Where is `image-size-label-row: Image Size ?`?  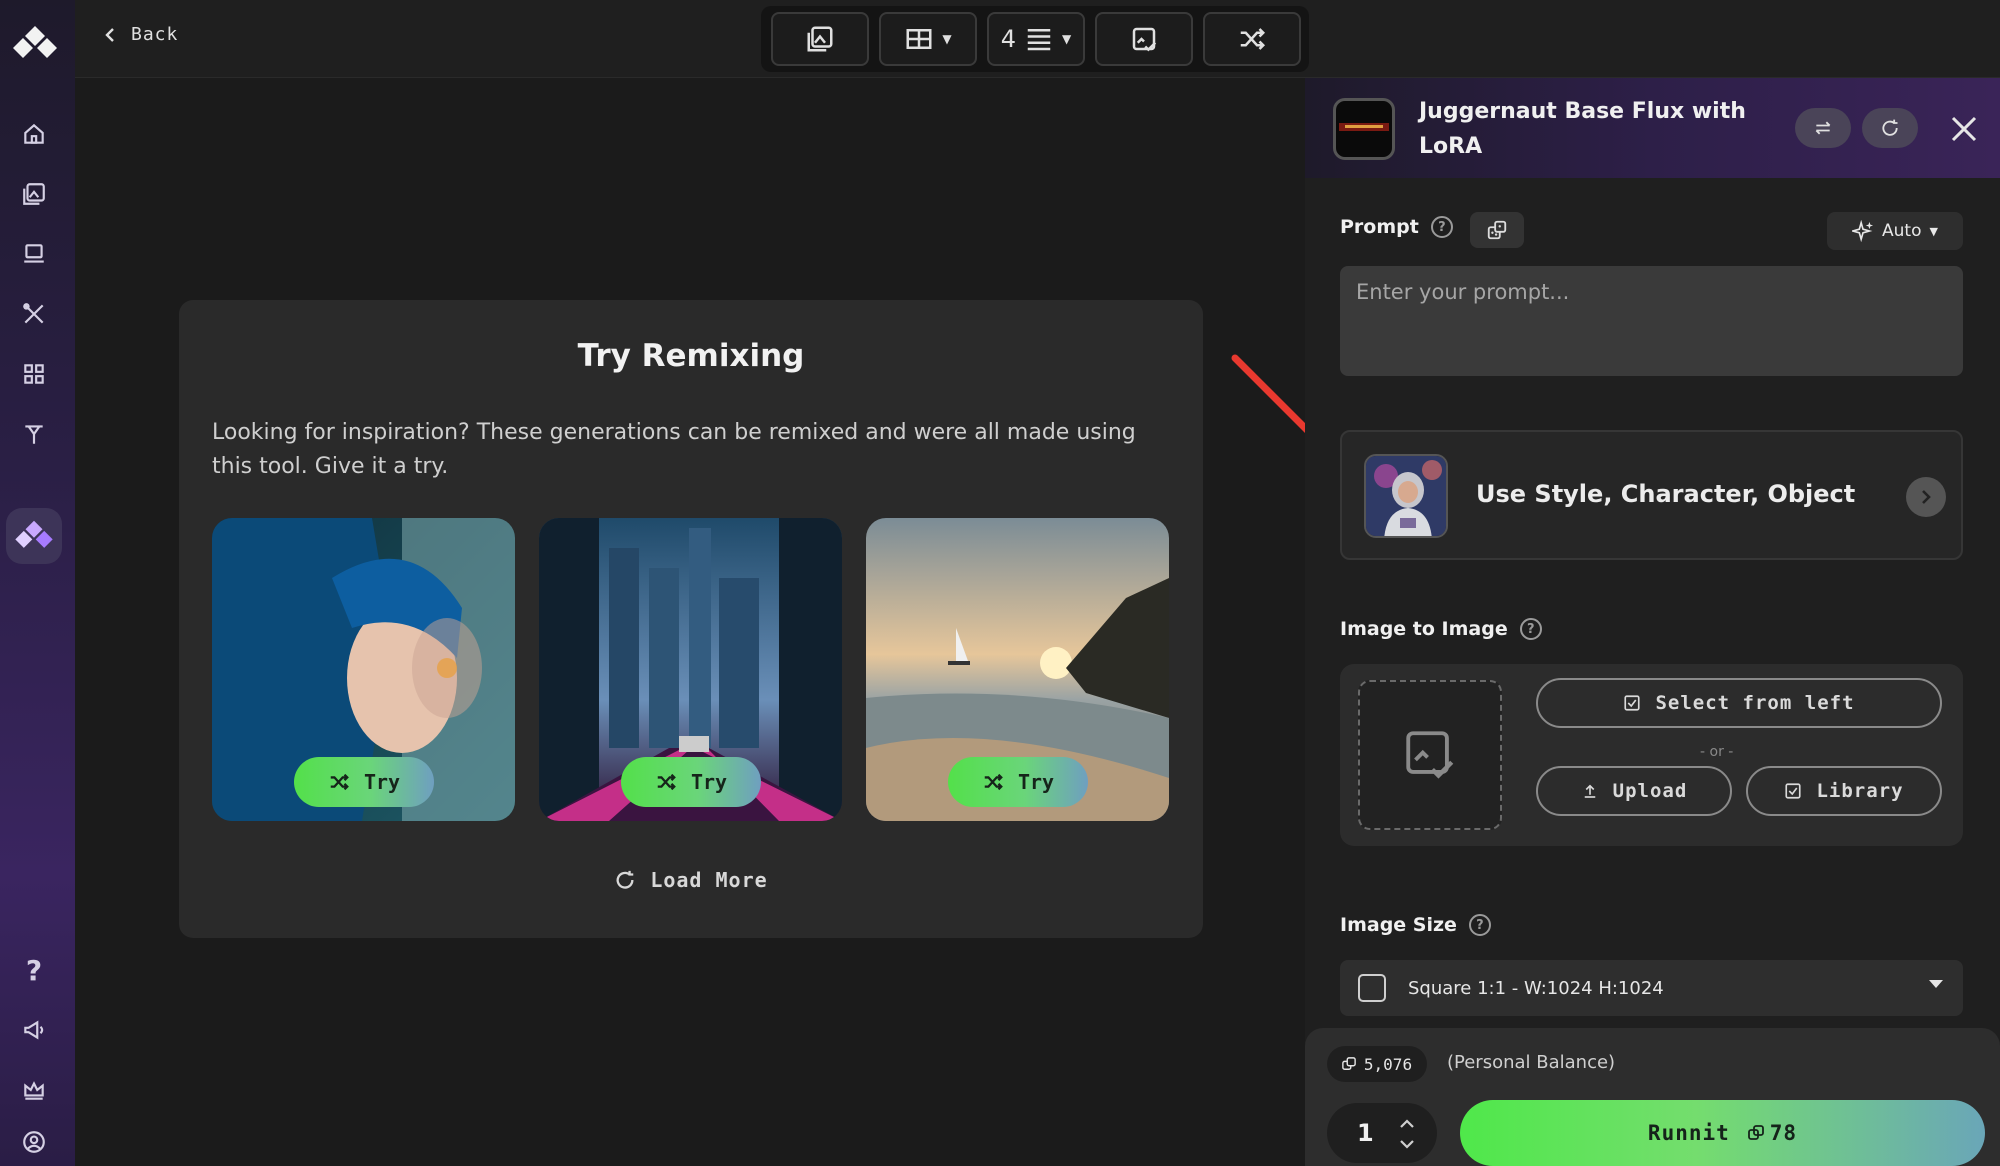
image-size-label-row: Image Size ? is located at coordinates (1415, 925).